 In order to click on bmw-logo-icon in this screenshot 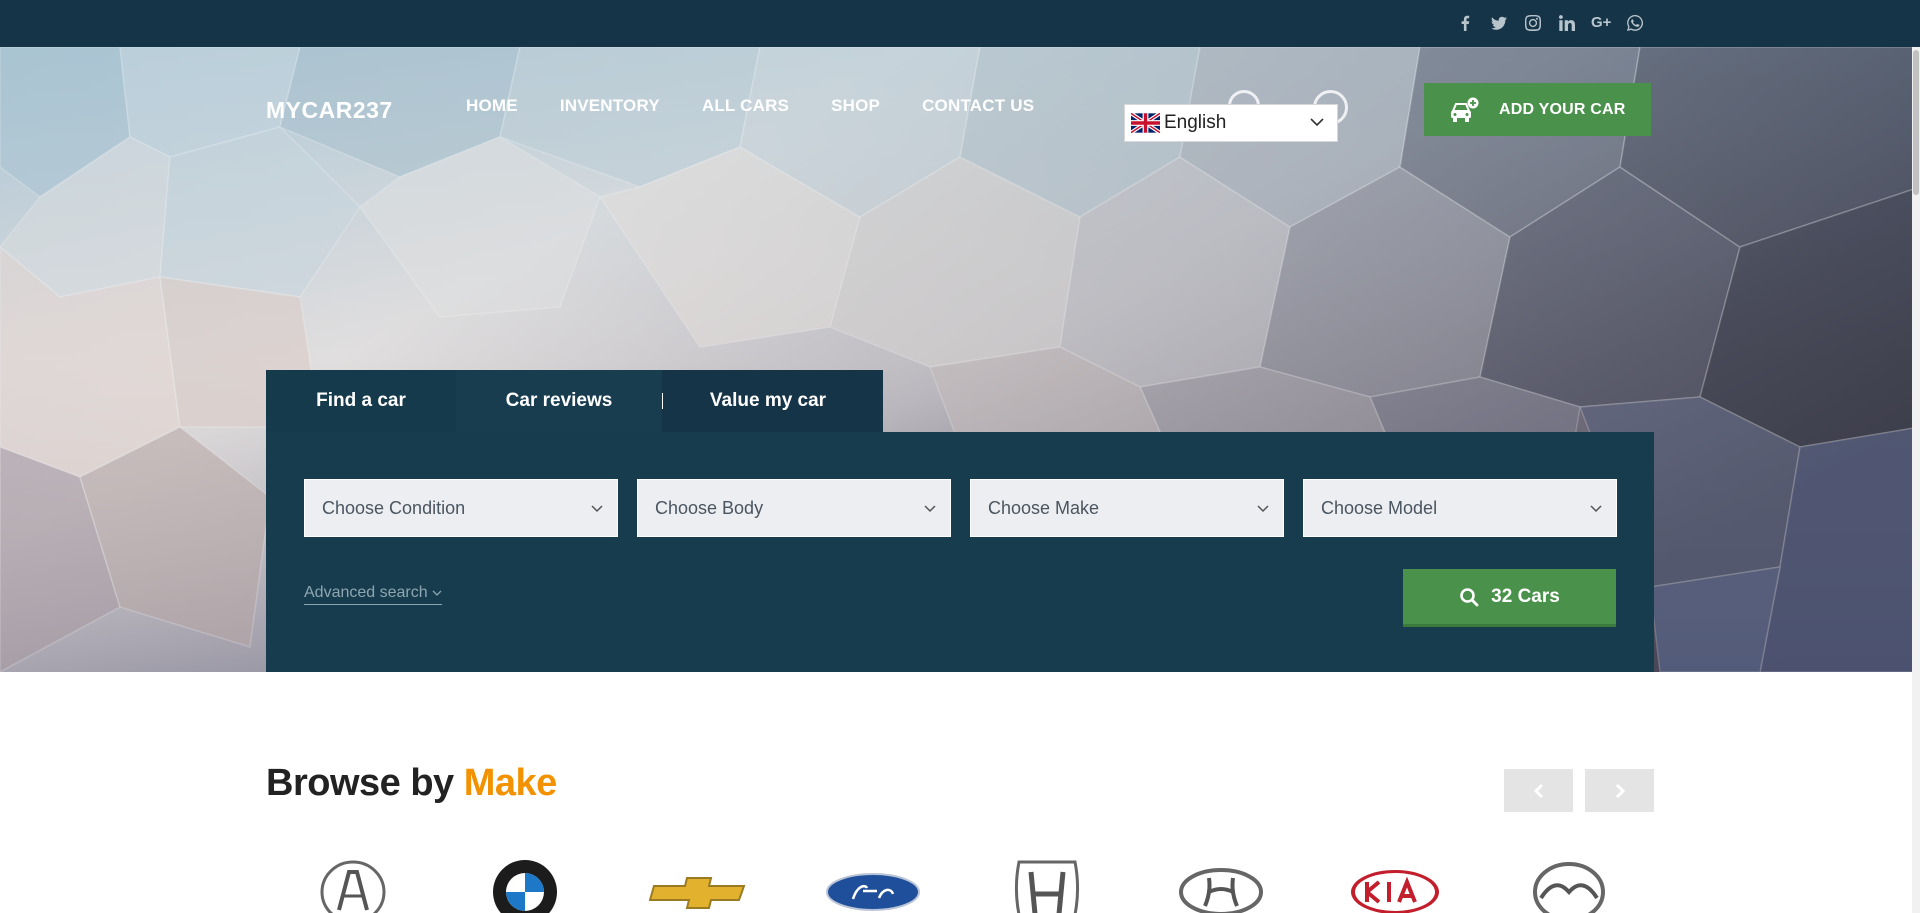, I will do `click(525, 886)`.